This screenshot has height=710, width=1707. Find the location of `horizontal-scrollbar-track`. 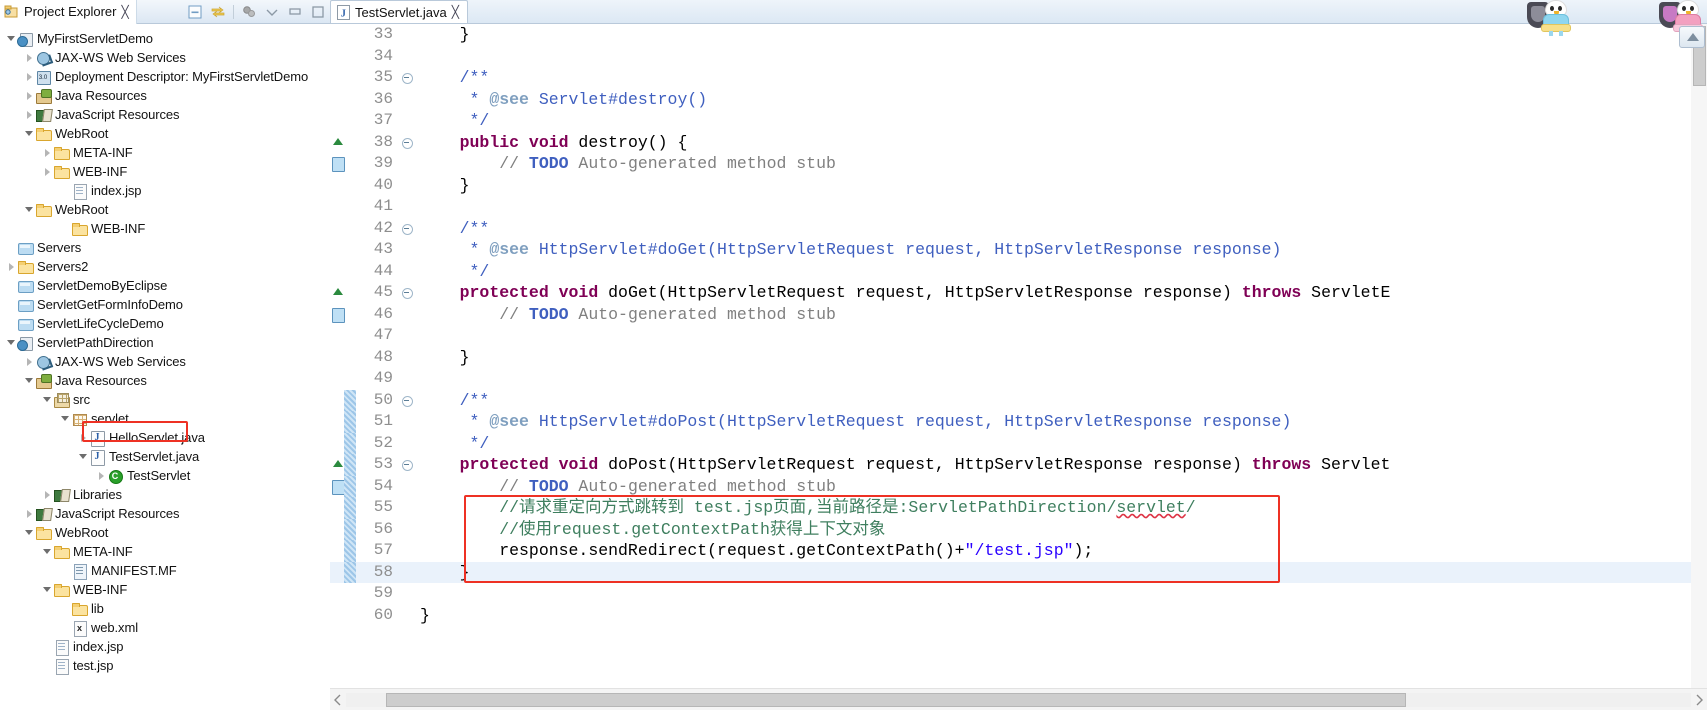

horizontal-scrollbar-track is located at coordinates (1018, 699).